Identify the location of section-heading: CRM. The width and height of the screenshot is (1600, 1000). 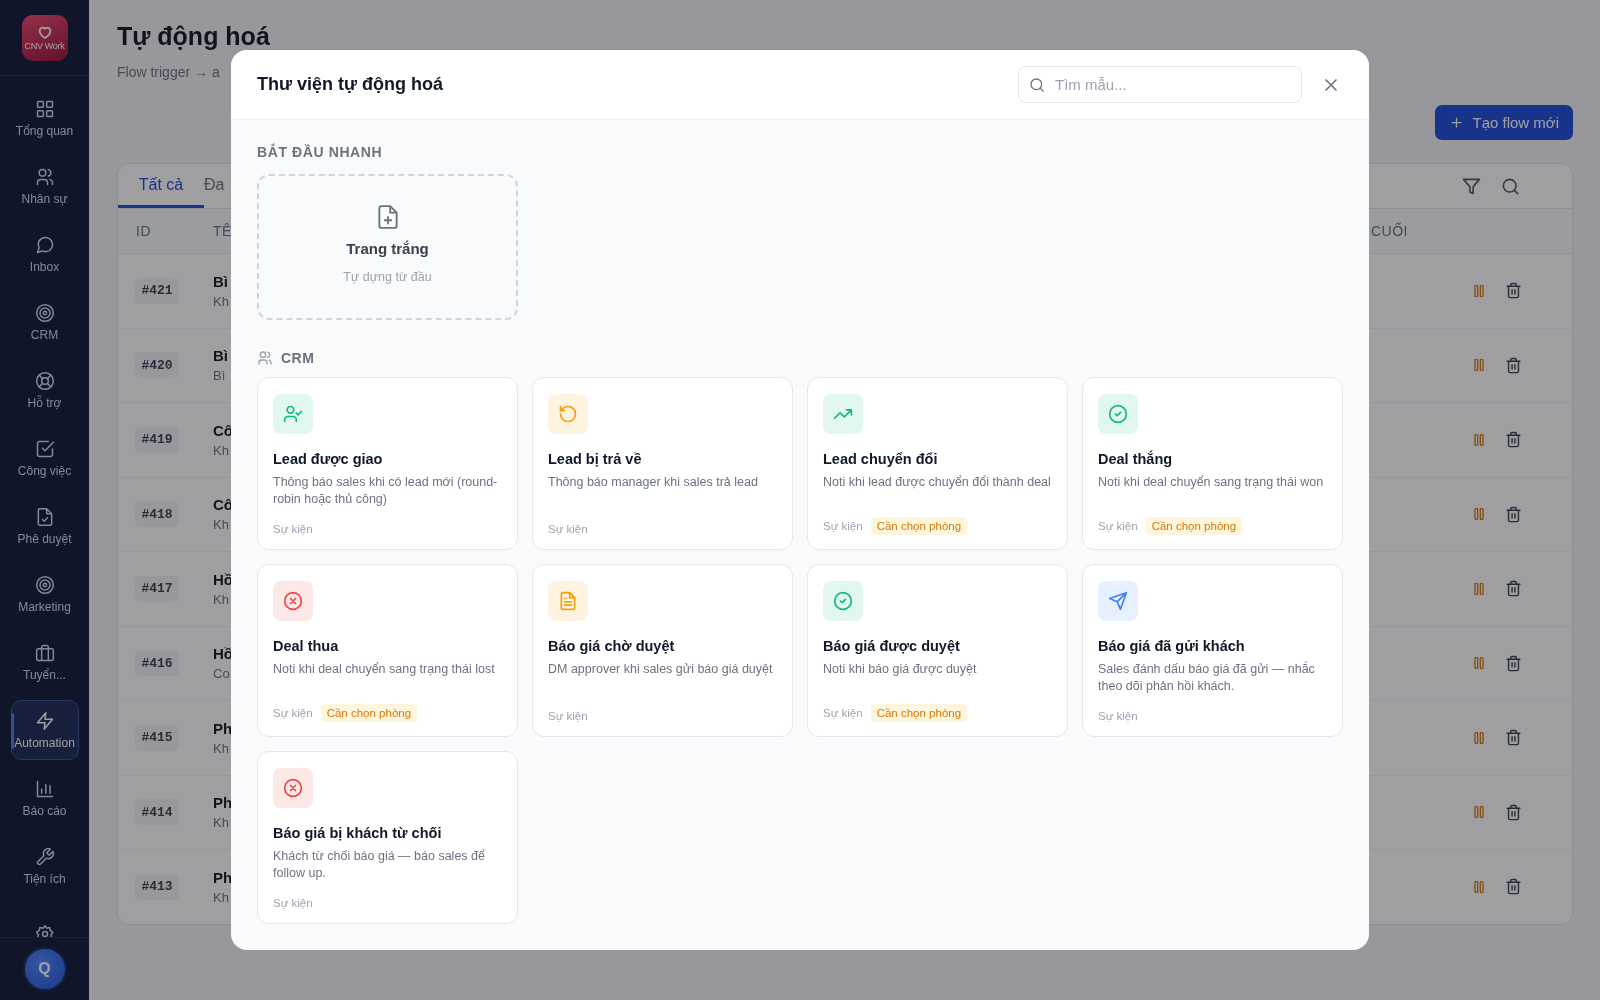
(298, 358).